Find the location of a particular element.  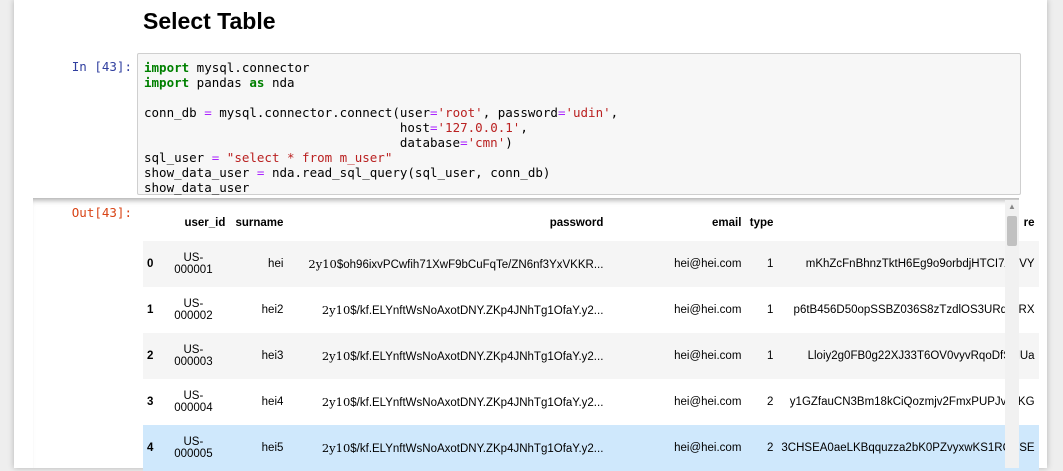

column-header-index is located at coordinates (150, 223).